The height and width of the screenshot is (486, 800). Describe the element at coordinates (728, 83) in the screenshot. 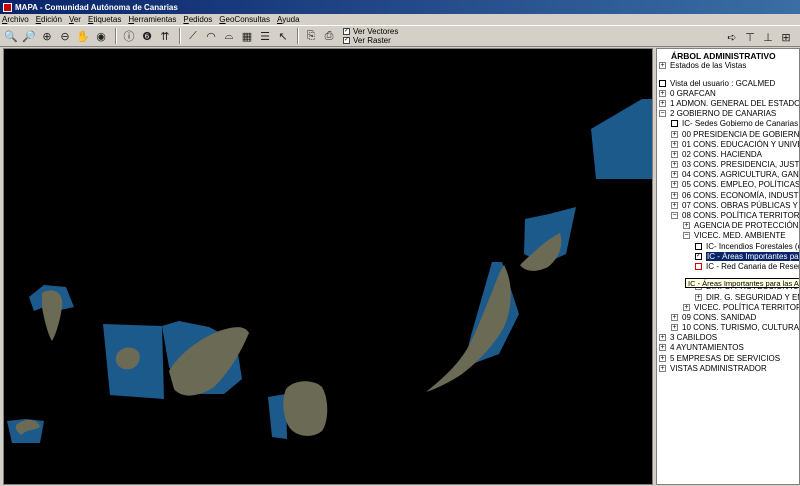

I see `tree-node: Vista del usuario : GCALMED` at that location.